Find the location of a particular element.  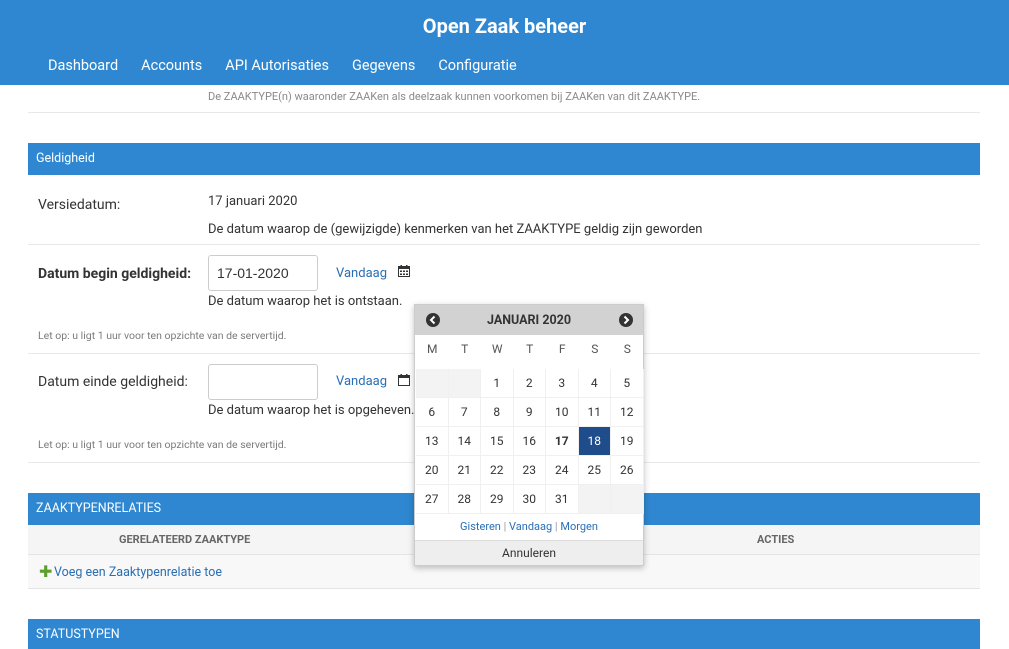

calendar-day: 10 is located at coordinates (562, 412).